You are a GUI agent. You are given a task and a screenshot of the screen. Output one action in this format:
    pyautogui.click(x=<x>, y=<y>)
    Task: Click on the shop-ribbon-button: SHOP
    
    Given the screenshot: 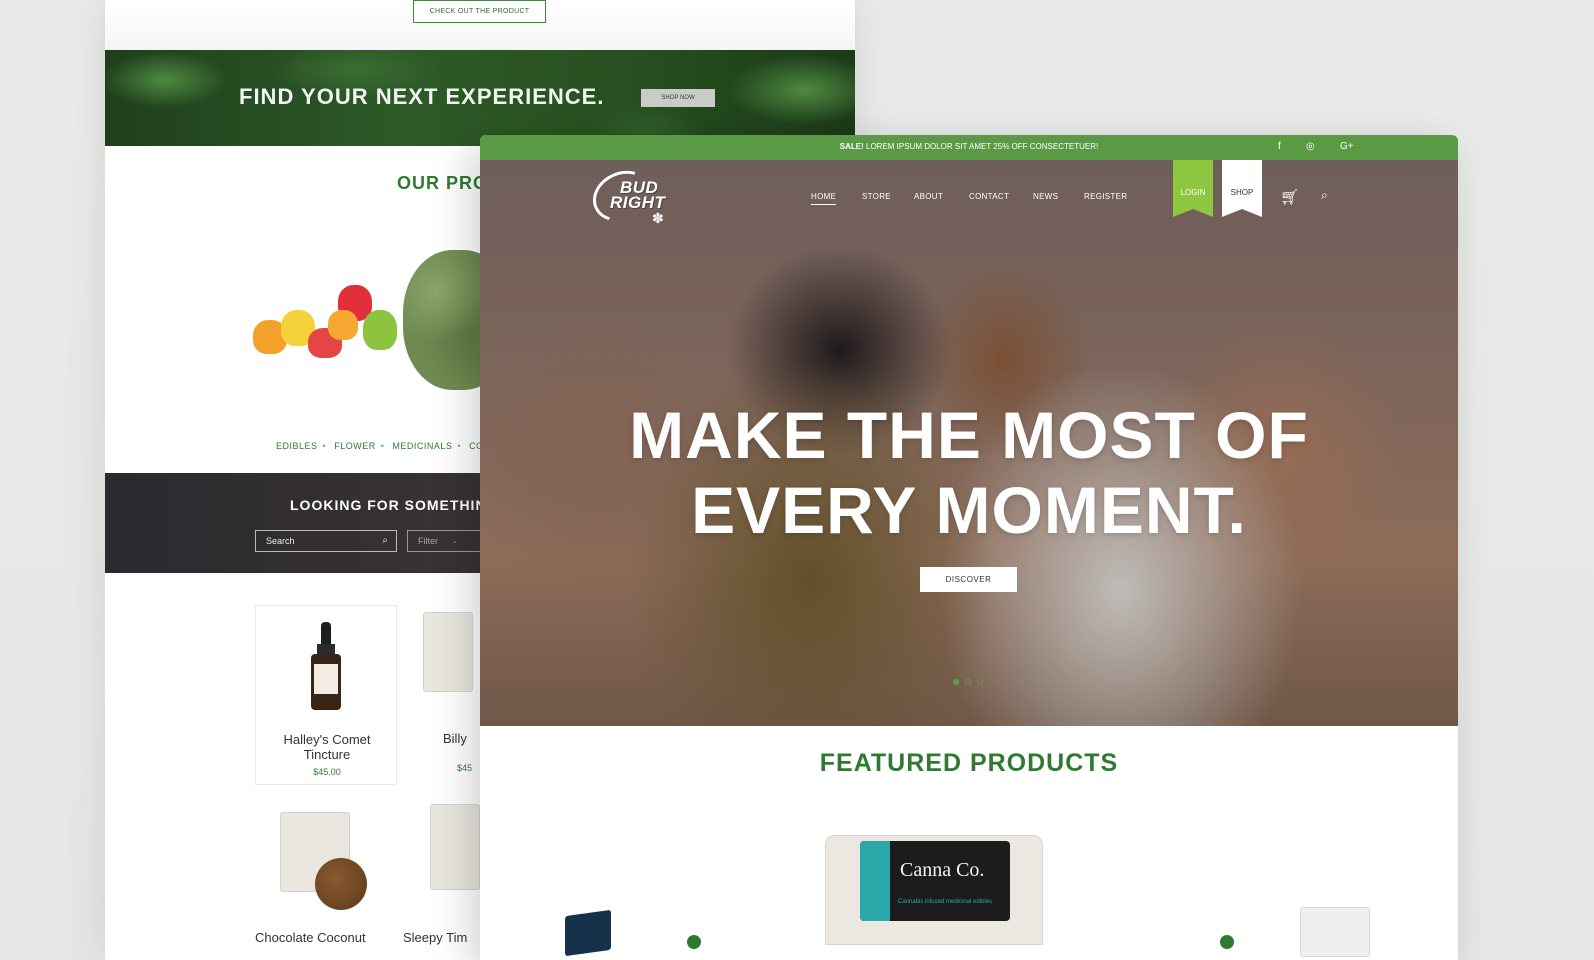 What is the action you would take?
    pyautogui.click(x=1242, y=188)
    